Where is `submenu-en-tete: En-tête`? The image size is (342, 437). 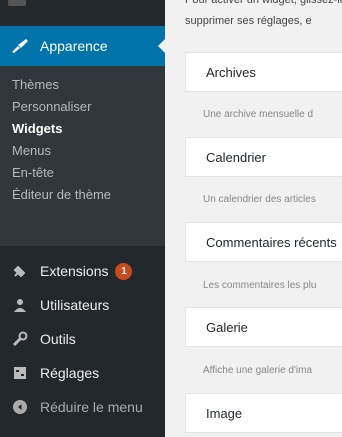 submenu-en-tete: En-tête is located at coordinates (82, 173).